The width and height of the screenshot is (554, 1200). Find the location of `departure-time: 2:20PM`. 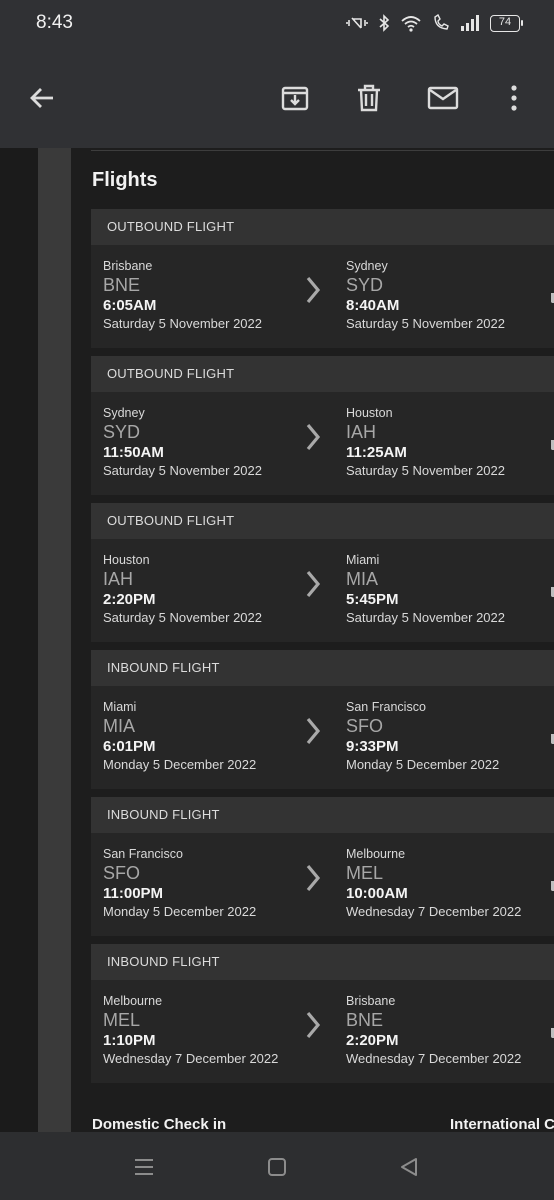

departure-time: 2:20PM is located at coordinates (129, 599).